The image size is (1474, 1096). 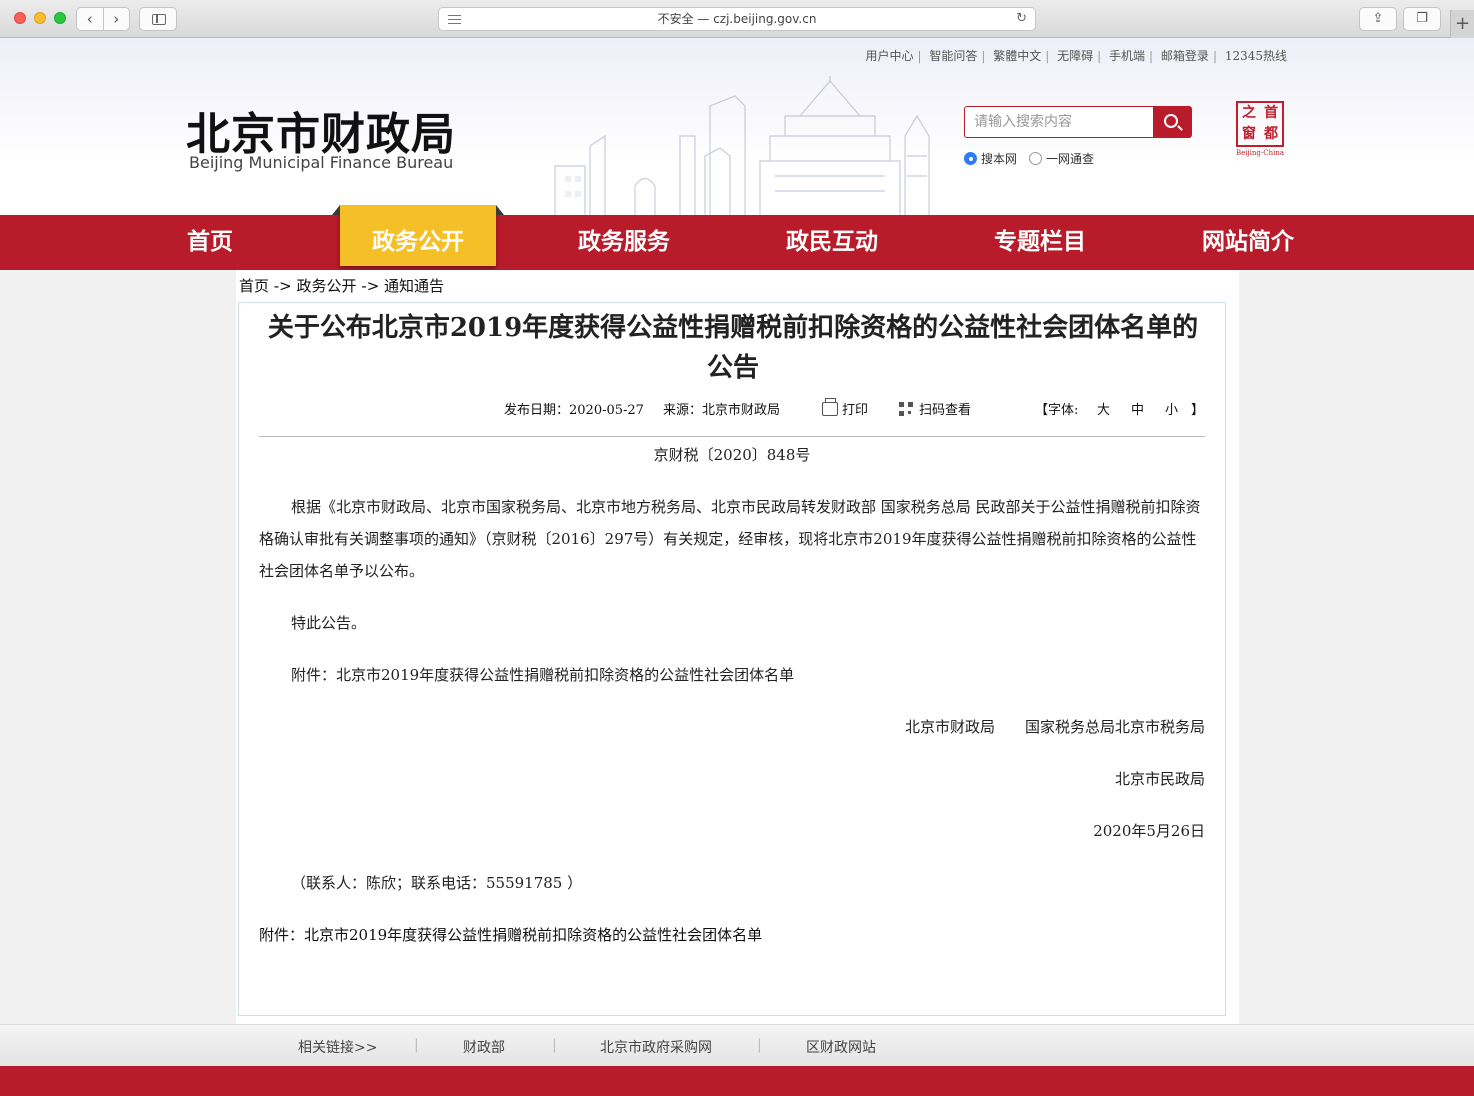 I want to click on article-title: 关于公布北京市2019年度获得公益性捐赠税前扣除资格的公益性社会团体名单的公告, so click(x=733, y=348).